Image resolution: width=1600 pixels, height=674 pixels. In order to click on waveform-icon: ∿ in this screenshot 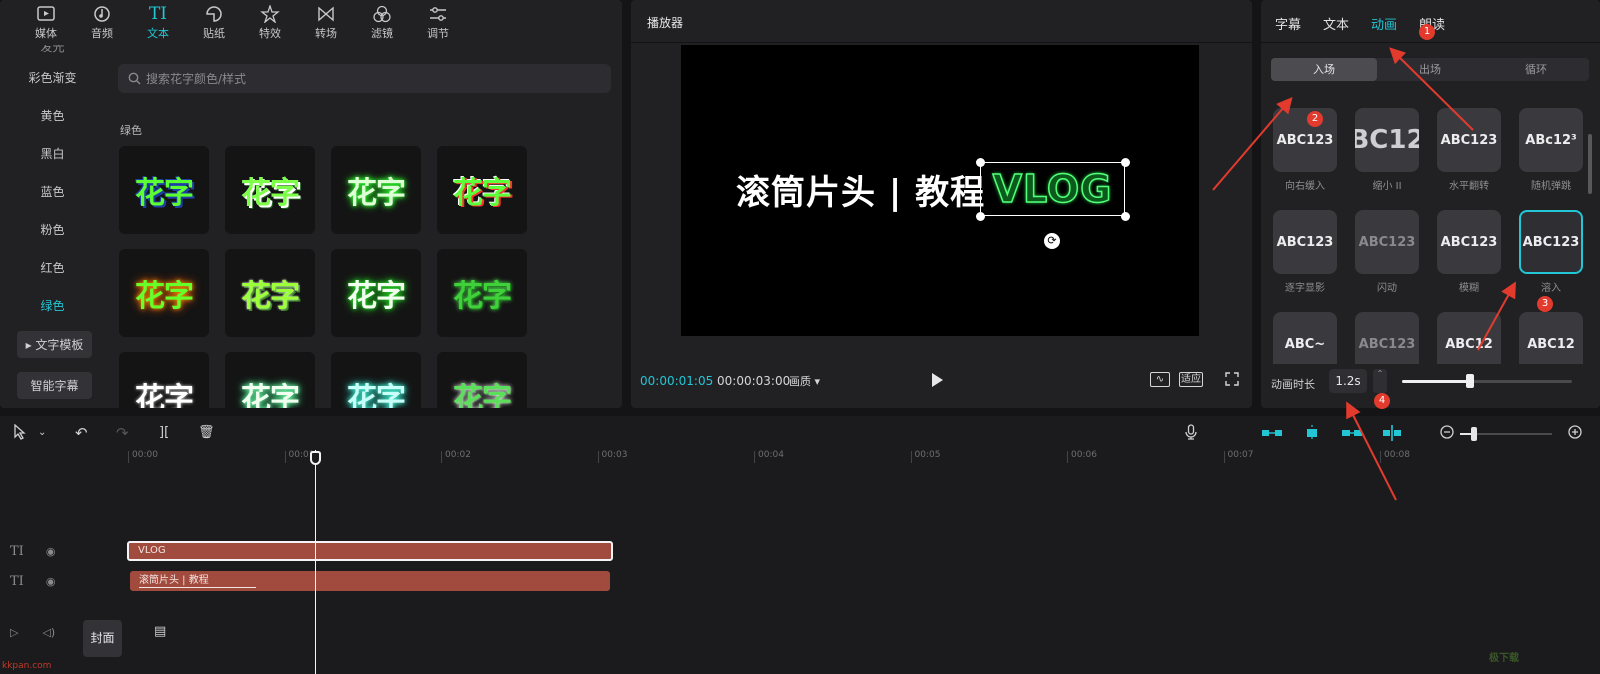, I will do `click(1160, 379)`.